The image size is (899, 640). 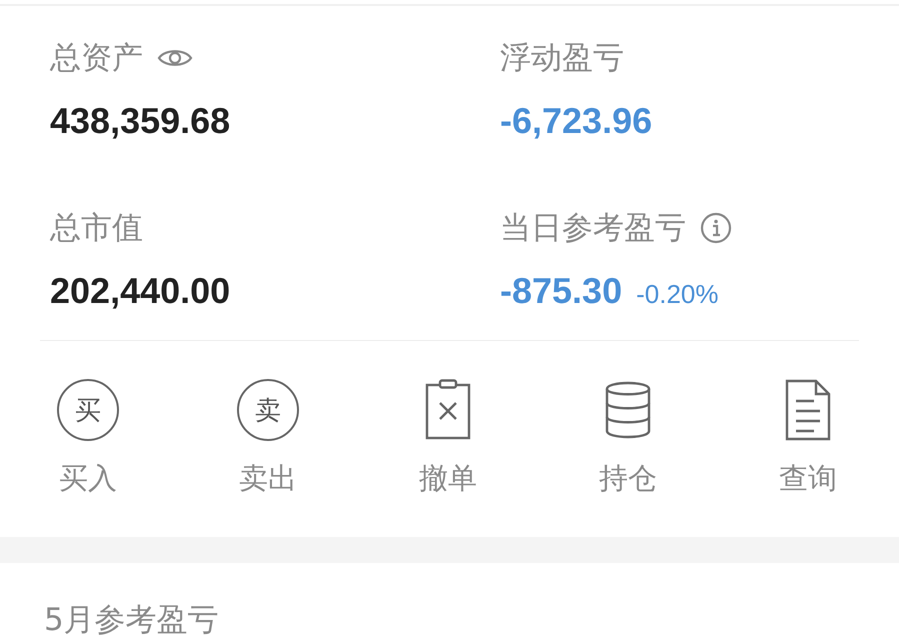 What do you see at coordinates (628, 410) in the screenshot?
I see `database-icon` at bounding box center [628, 410].